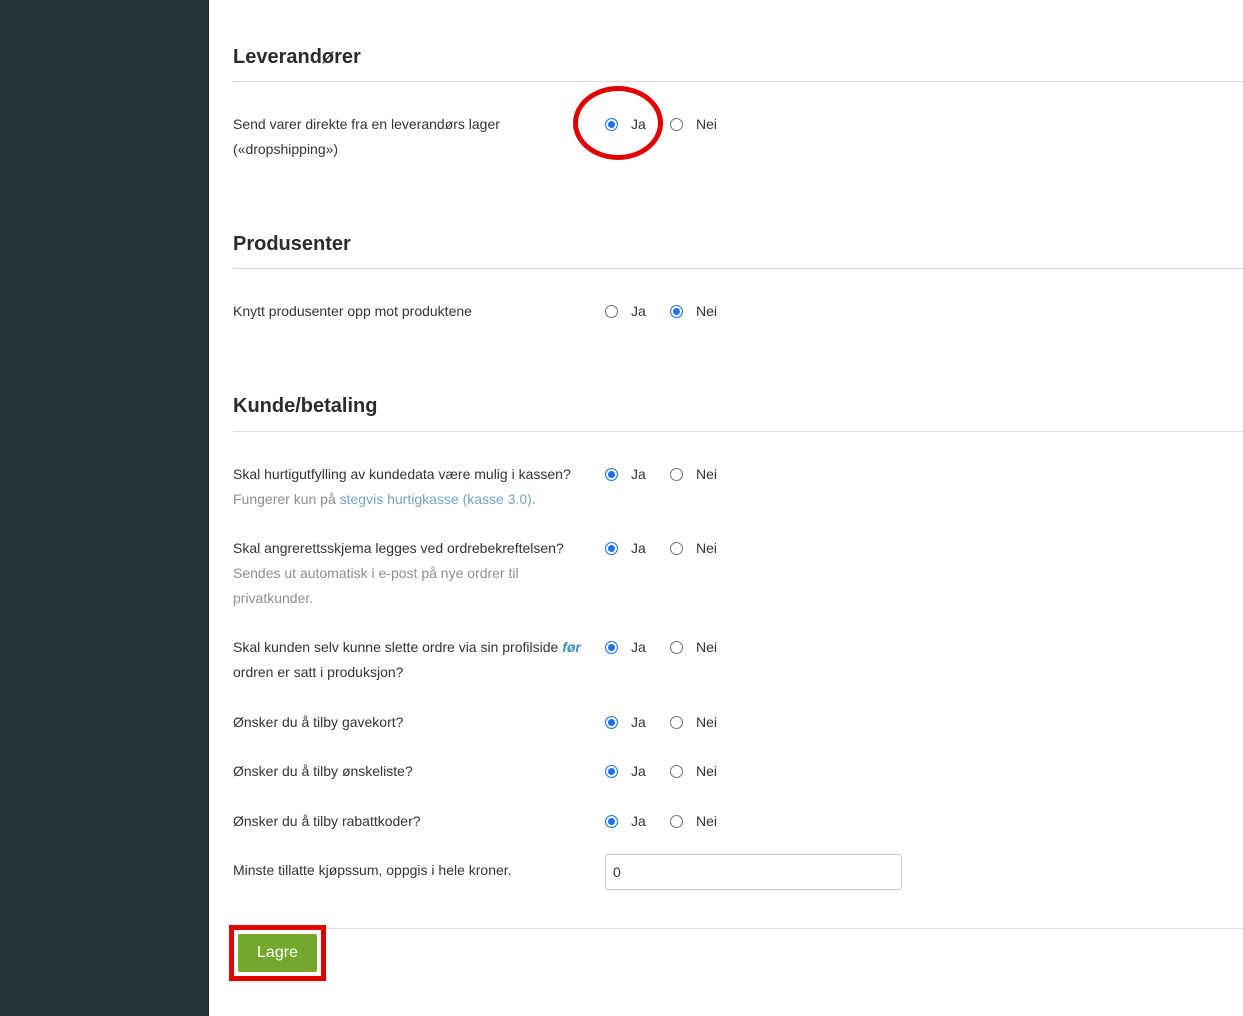  I want to click on radio-link-manufacturers-nei, so click(676, 311).